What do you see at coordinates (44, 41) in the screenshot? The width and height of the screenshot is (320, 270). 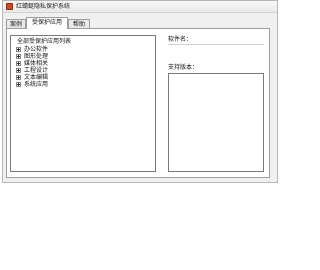 I see `tree-root-label: 全部受保护应用列表` at bounding box center [44, 41].